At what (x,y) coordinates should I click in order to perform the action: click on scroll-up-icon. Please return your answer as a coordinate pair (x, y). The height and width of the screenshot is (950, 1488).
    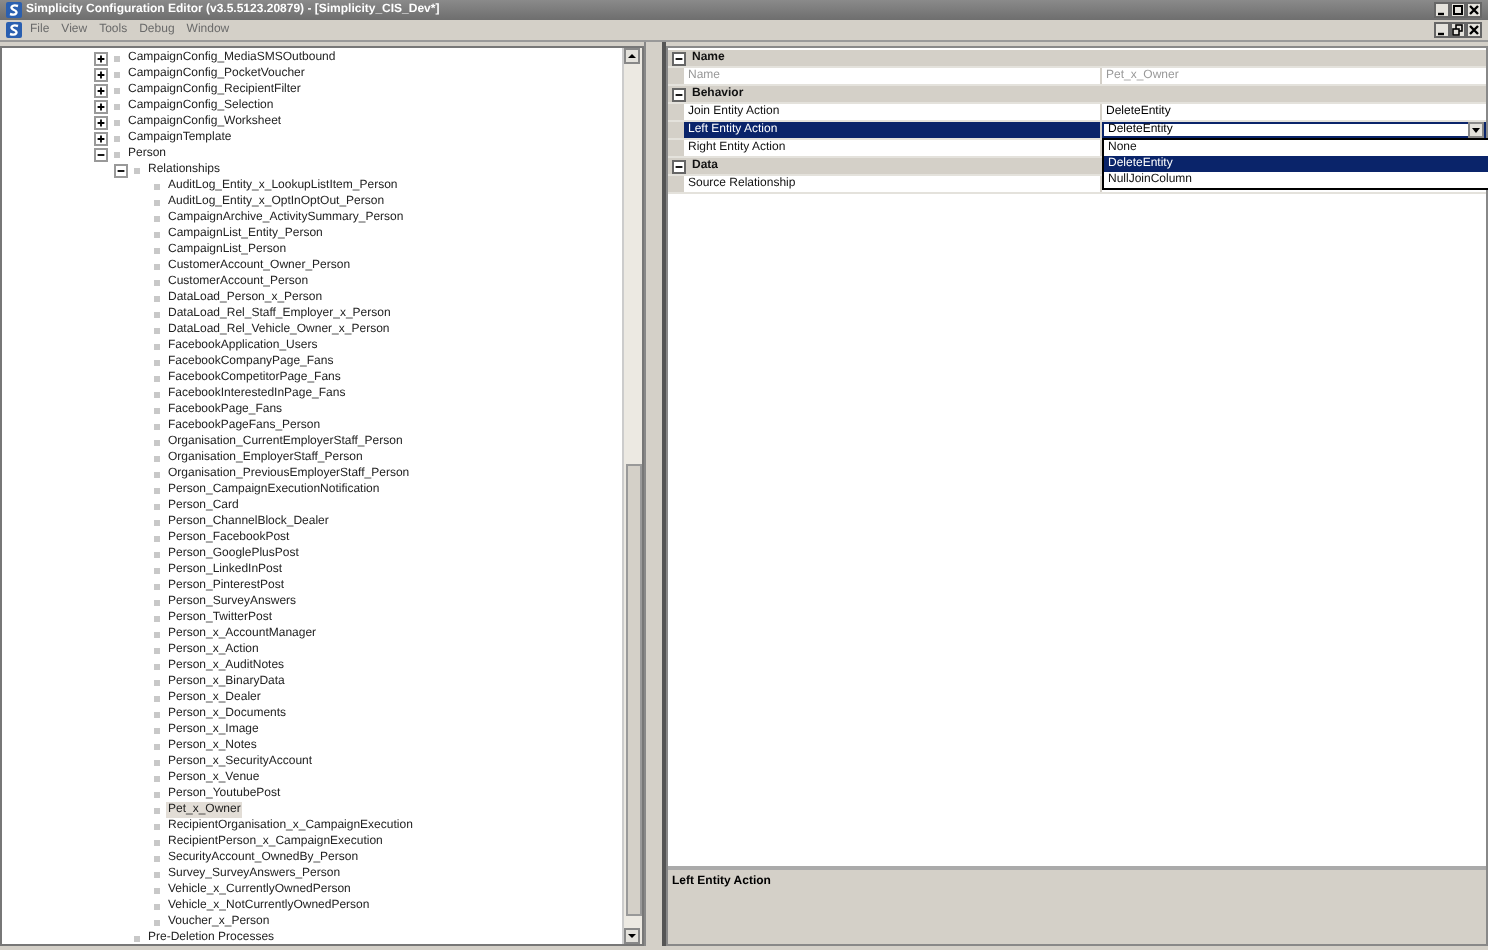
    Looking at the image, I should click on (632, 56).